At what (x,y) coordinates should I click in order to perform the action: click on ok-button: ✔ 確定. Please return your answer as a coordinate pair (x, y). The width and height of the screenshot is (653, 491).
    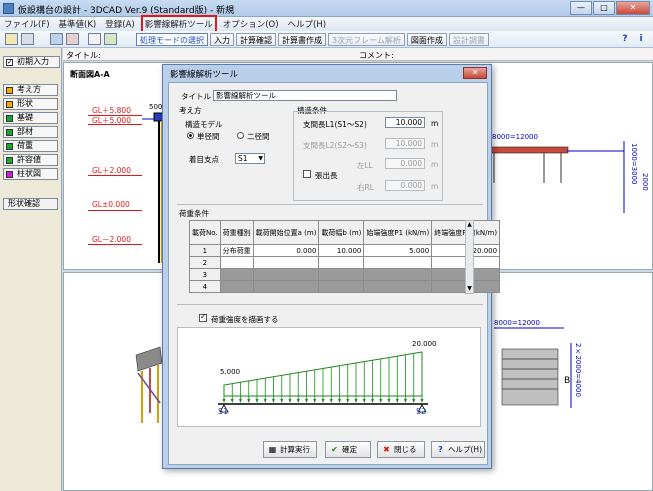
    Looking at the image, I should click on (348, 449).